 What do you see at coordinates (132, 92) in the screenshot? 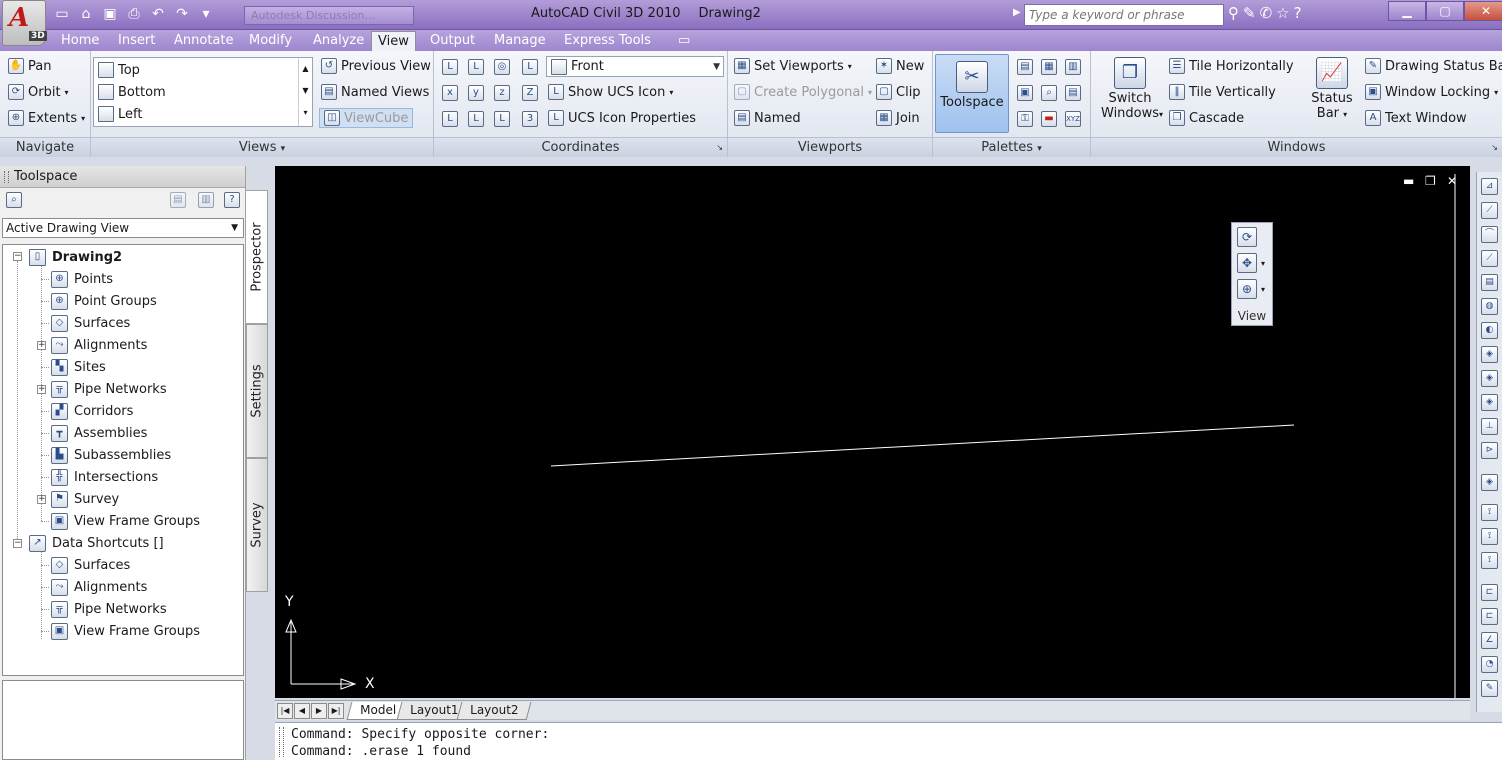
I see `view-bottom: Bottom` at bounding box center [132, 92].